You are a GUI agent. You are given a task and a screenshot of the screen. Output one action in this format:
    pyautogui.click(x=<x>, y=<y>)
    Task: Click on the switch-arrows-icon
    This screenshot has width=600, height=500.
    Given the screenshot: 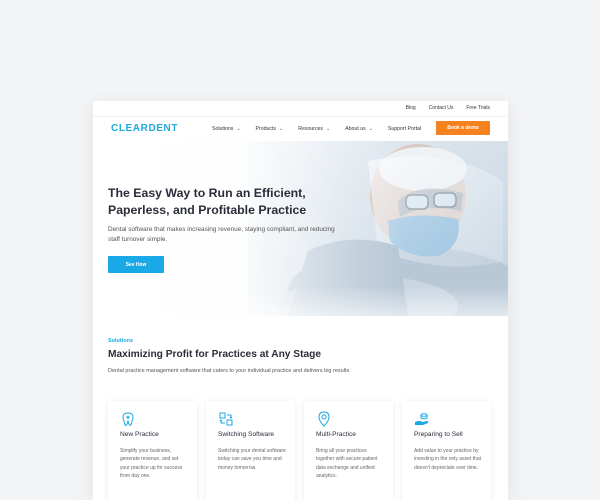 What is the action you would take?
    pyautogui.click(x=226, y=419)
    